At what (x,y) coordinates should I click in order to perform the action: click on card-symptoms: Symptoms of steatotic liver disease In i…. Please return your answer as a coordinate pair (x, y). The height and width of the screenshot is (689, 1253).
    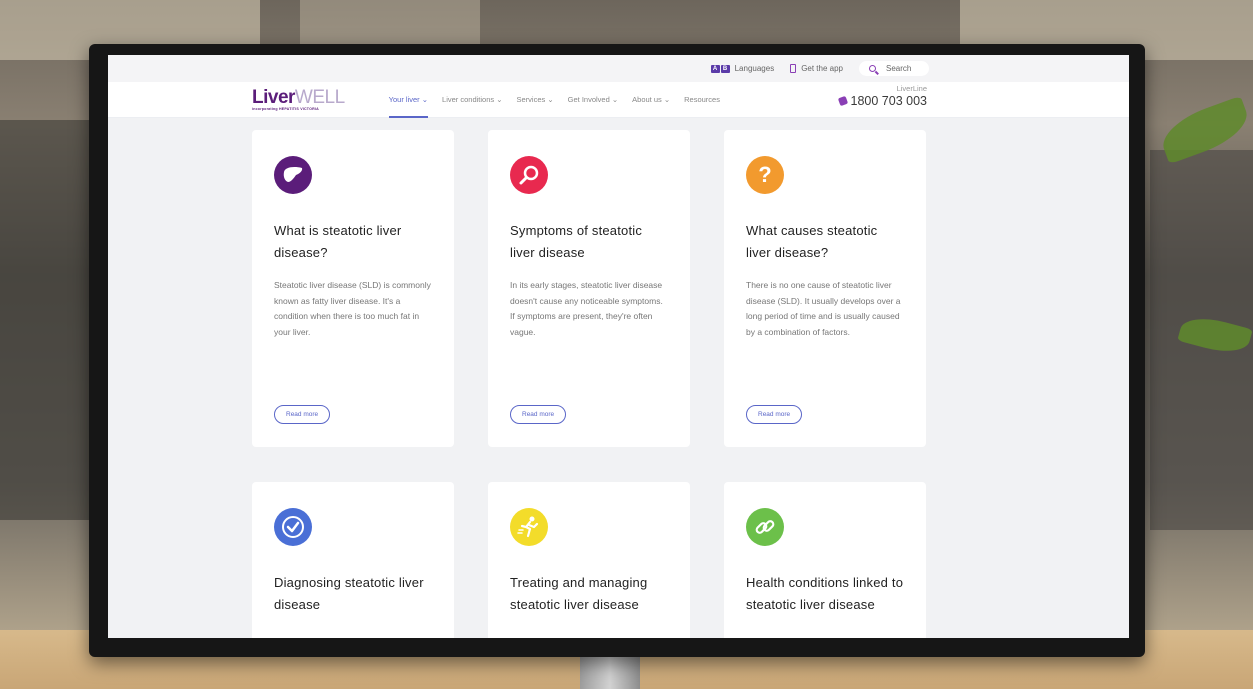
    Looking at the image, I should click on (589, 288).